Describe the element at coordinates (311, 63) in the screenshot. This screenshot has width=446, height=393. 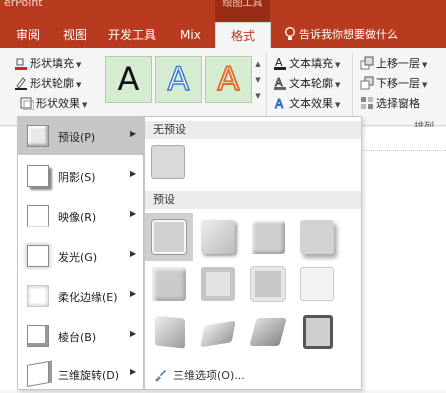
I see `text-fill-label: 文本填充` at that location.